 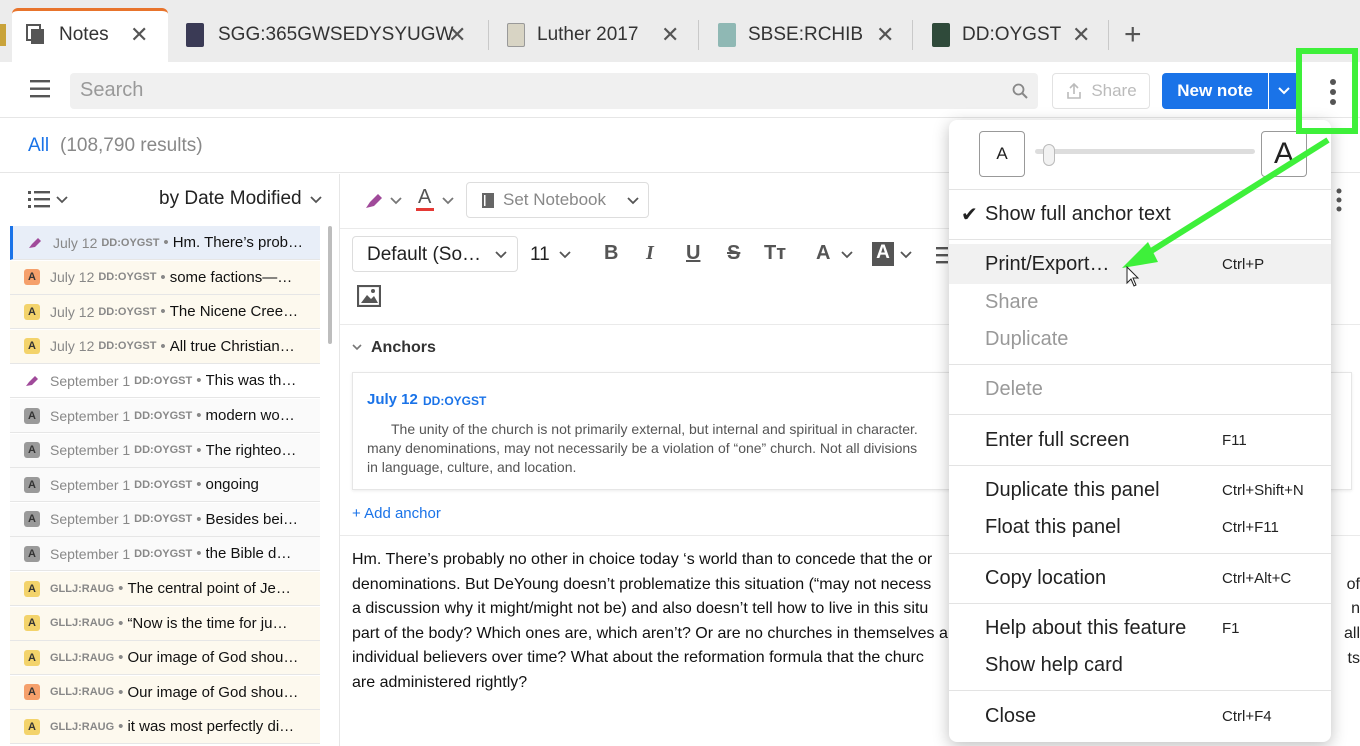 I want to click on highlighter-icon, so click(x=374, y=201).